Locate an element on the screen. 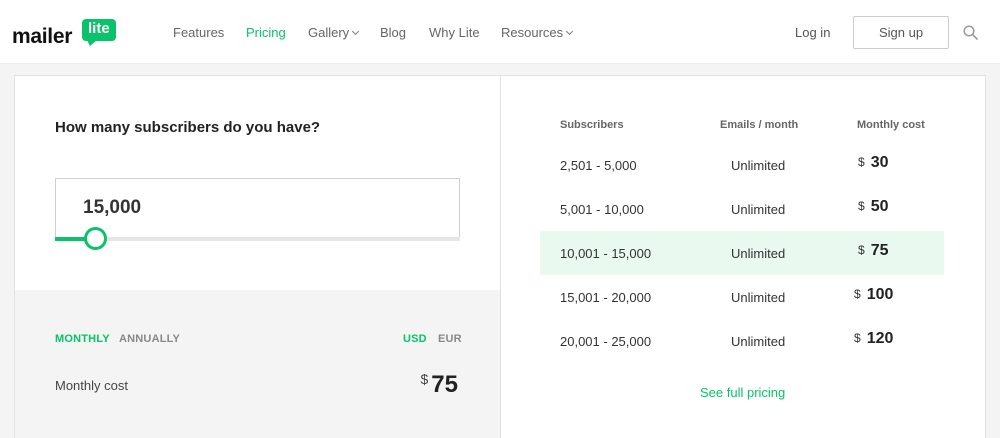 The image size is (1000, 438). nav-why-lite: Why Lite is located at coordinates (454, 32).